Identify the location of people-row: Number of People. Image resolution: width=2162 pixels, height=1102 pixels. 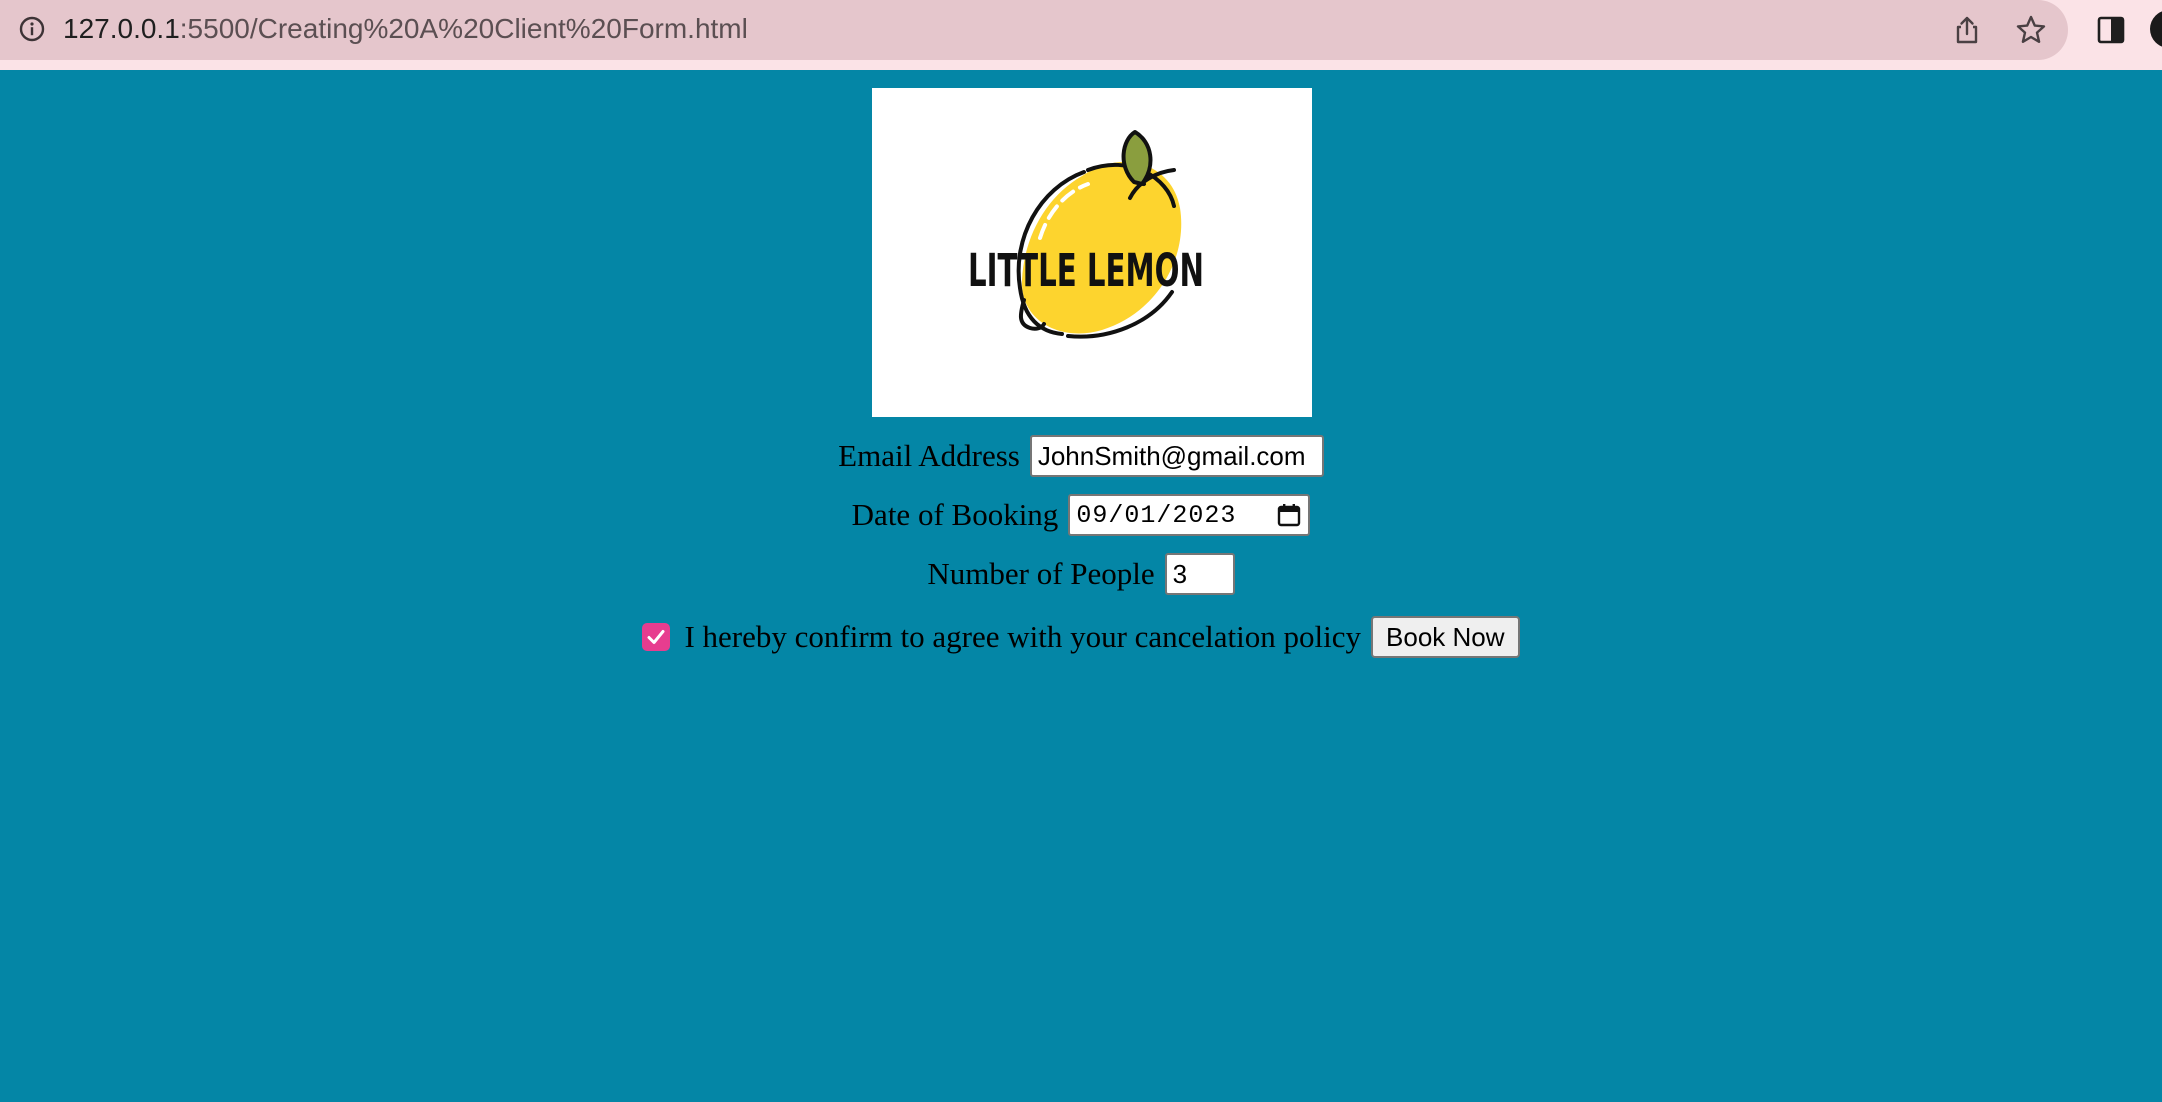
(1081, 574).